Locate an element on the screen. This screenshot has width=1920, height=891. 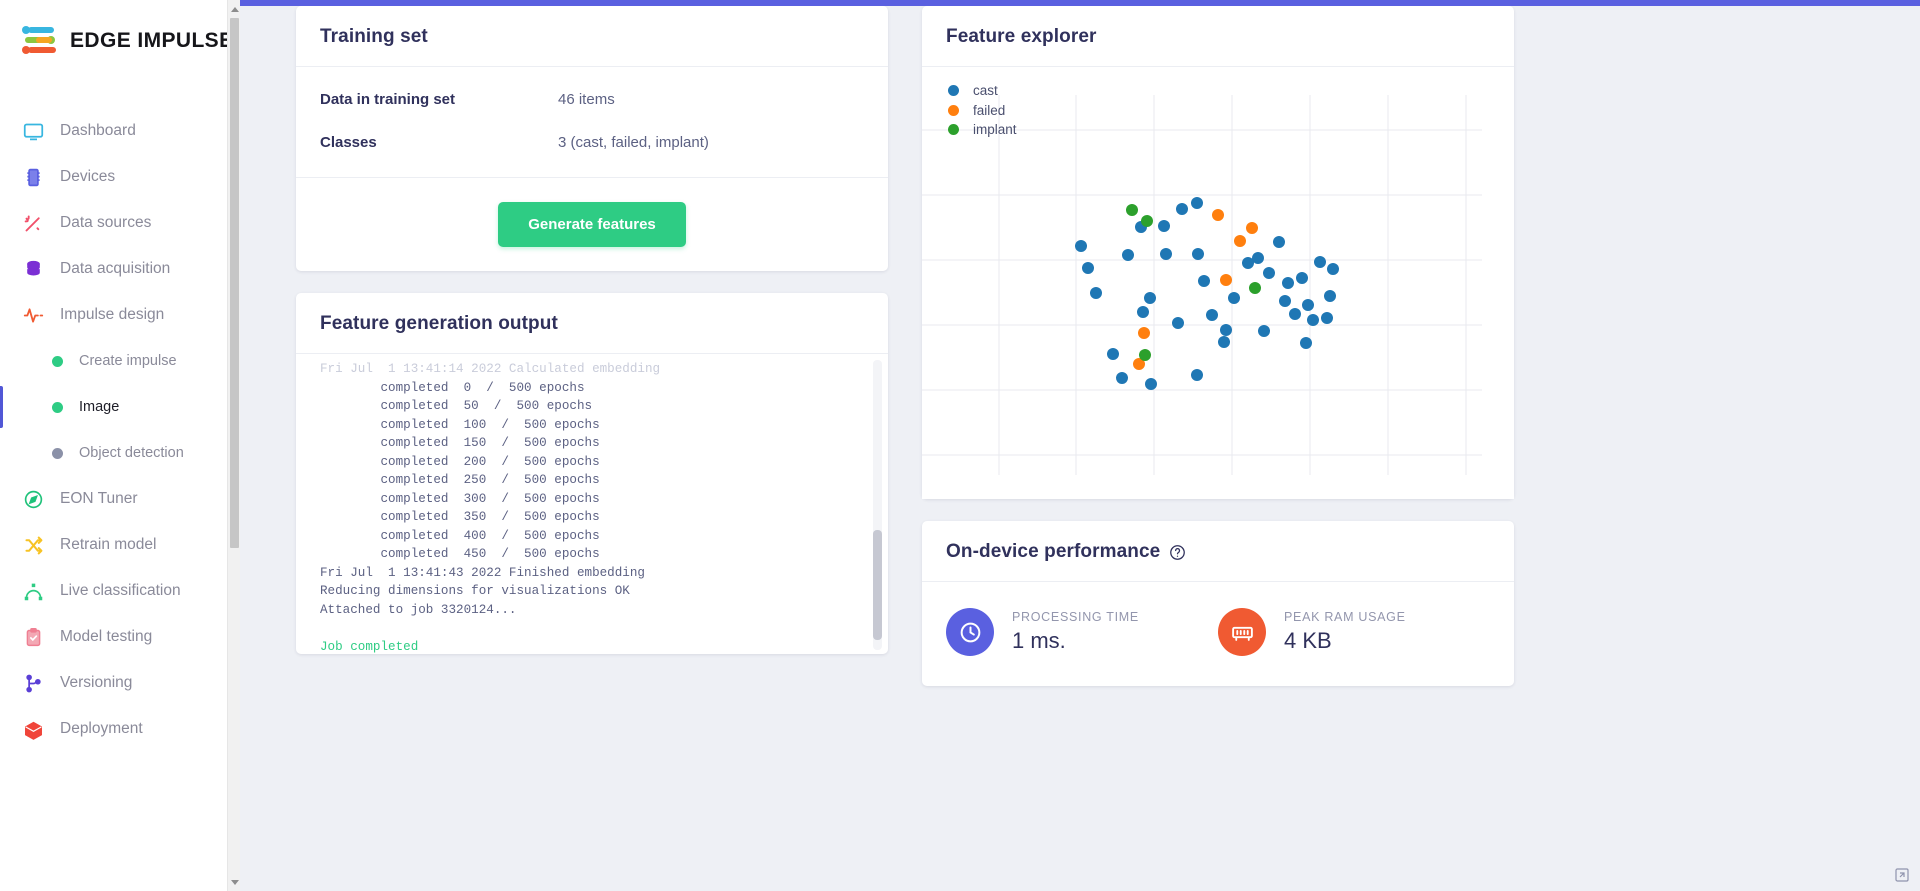
brand: EDGE IMPULSE is located at coordinates (120, 28).